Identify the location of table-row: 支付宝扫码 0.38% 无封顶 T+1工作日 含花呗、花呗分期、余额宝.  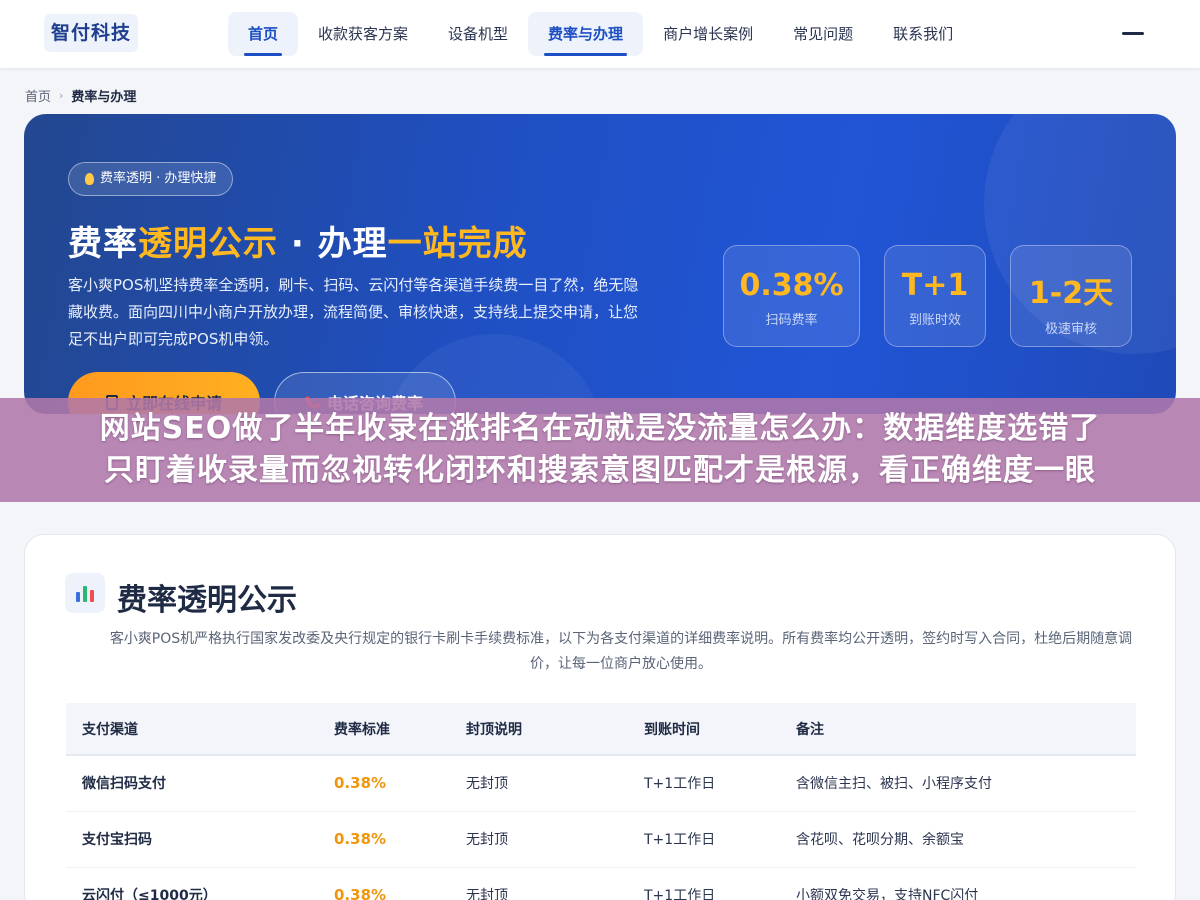
(601, 839).